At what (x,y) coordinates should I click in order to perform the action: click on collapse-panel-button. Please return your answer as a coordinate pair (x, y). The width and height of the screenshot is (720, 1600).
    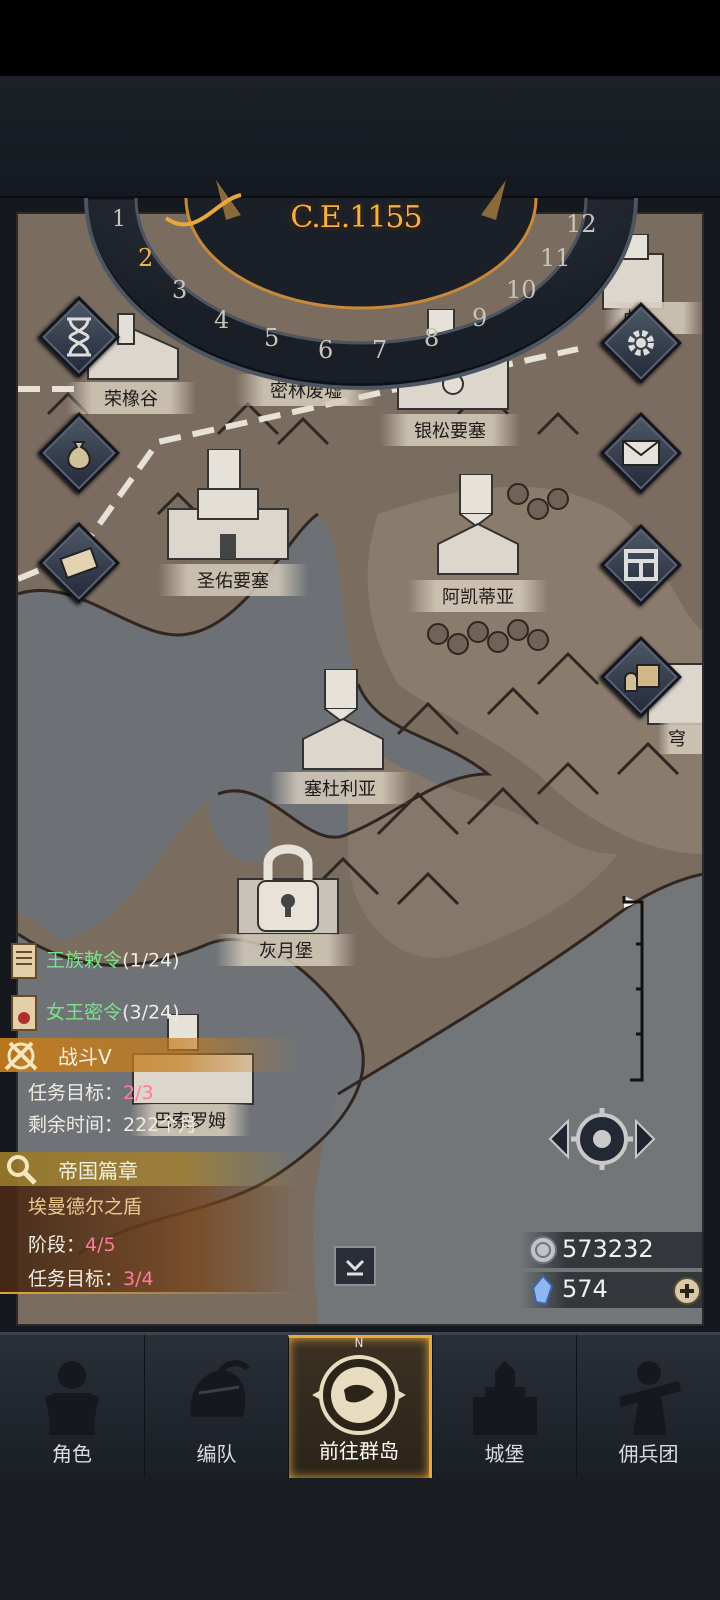
    Looking at the image, I should click on (355, 1266).